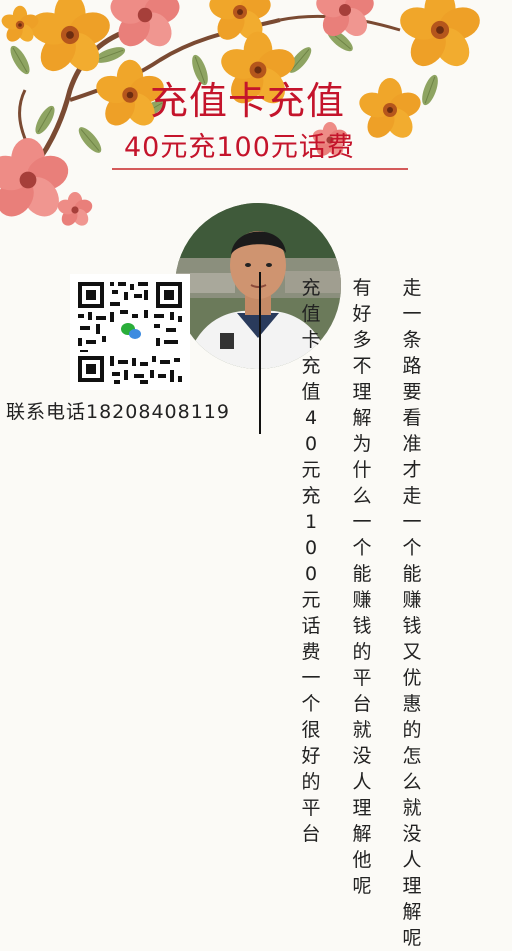 The image size is (512, 951). I want to click on qr-code-icon, so click(130, 332).